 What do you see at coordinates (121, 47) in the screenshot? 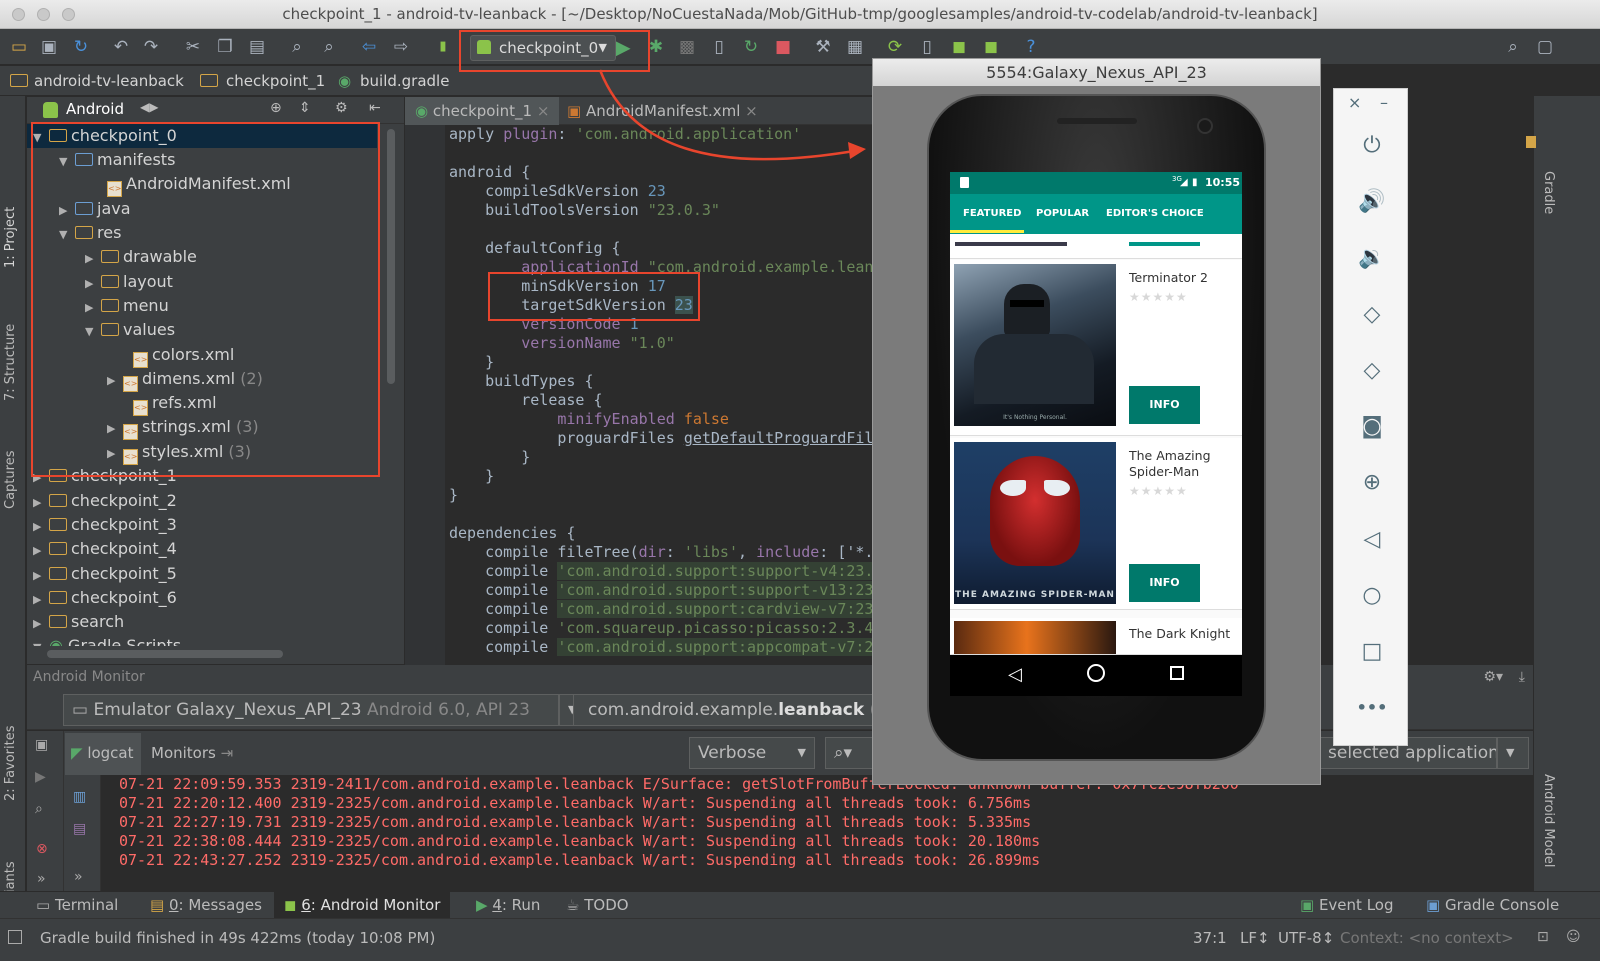
I see `undo-icon: ↶` at bounding box center [121, 47].